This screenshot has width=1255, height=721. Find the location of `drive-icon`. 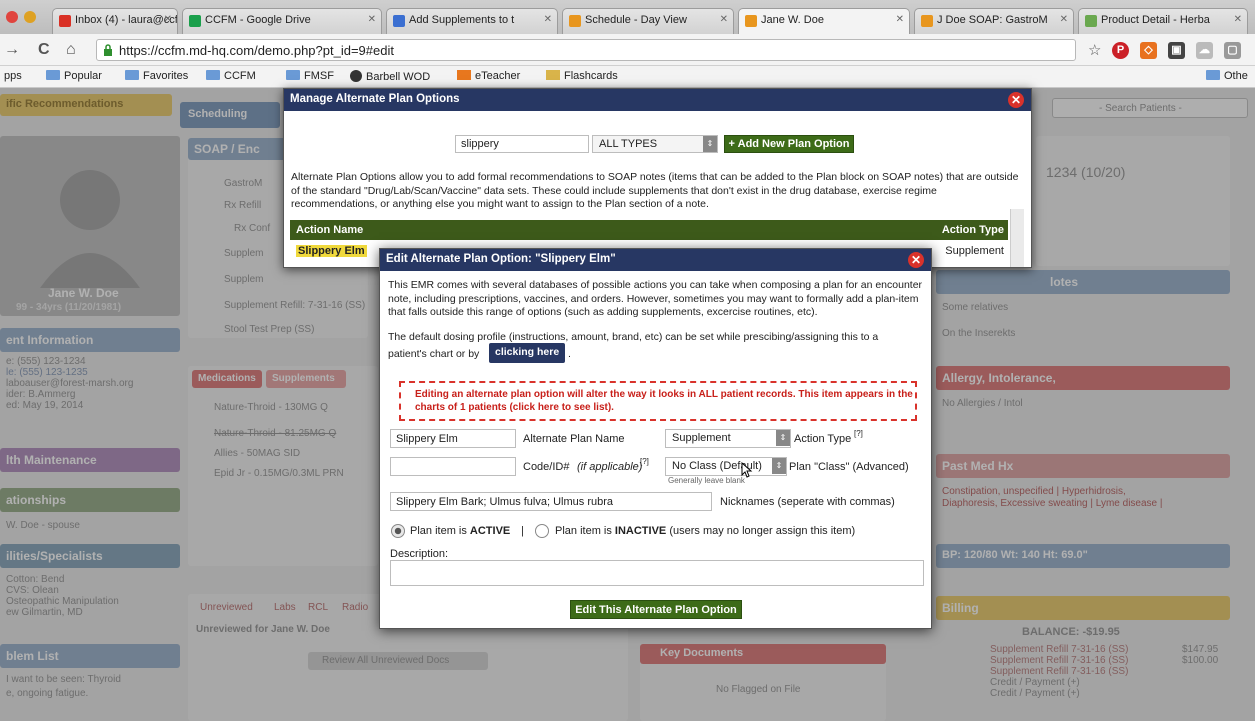

drive-icon is located at coordinates (195, 21).